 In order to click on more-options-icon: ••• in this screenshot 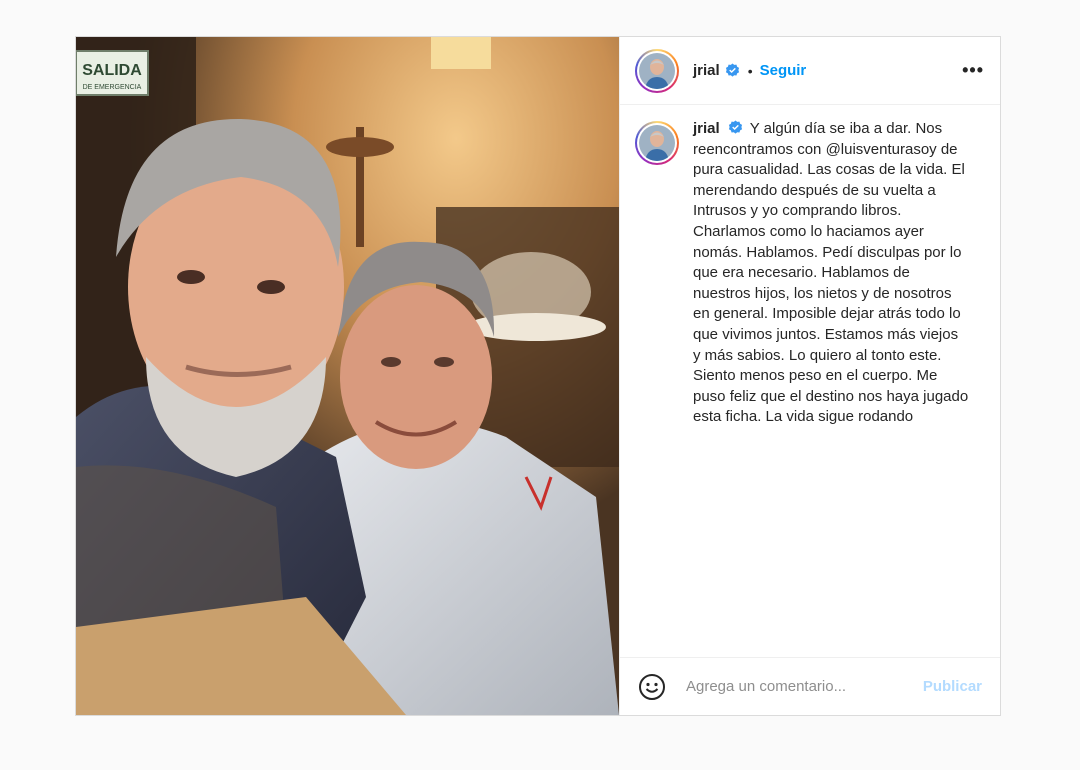, I will do `click(973, 70)`.